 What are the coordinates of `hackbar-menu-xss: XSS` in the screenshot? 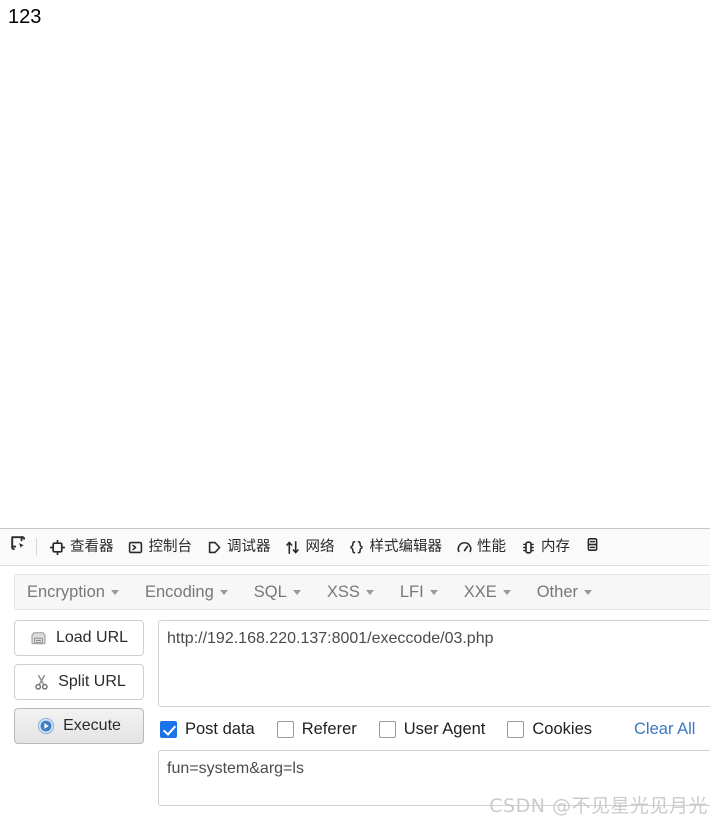 It's located at (357, 592).